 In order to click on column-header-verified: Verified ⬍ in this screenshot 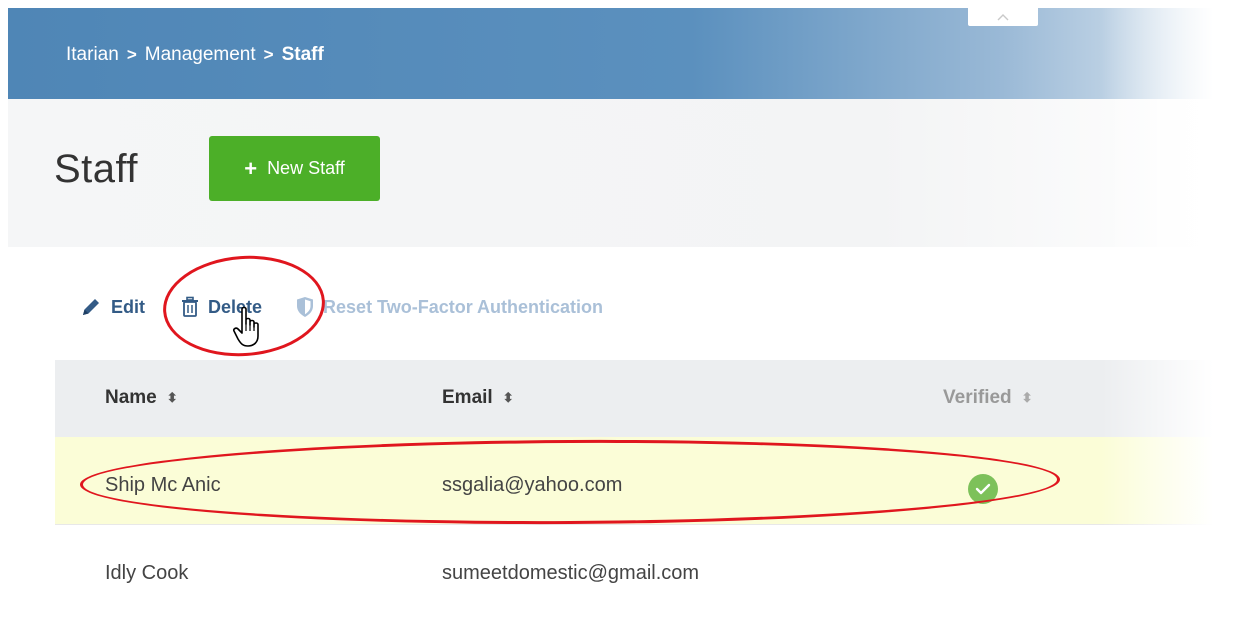, I will do `click(988, 398)`.